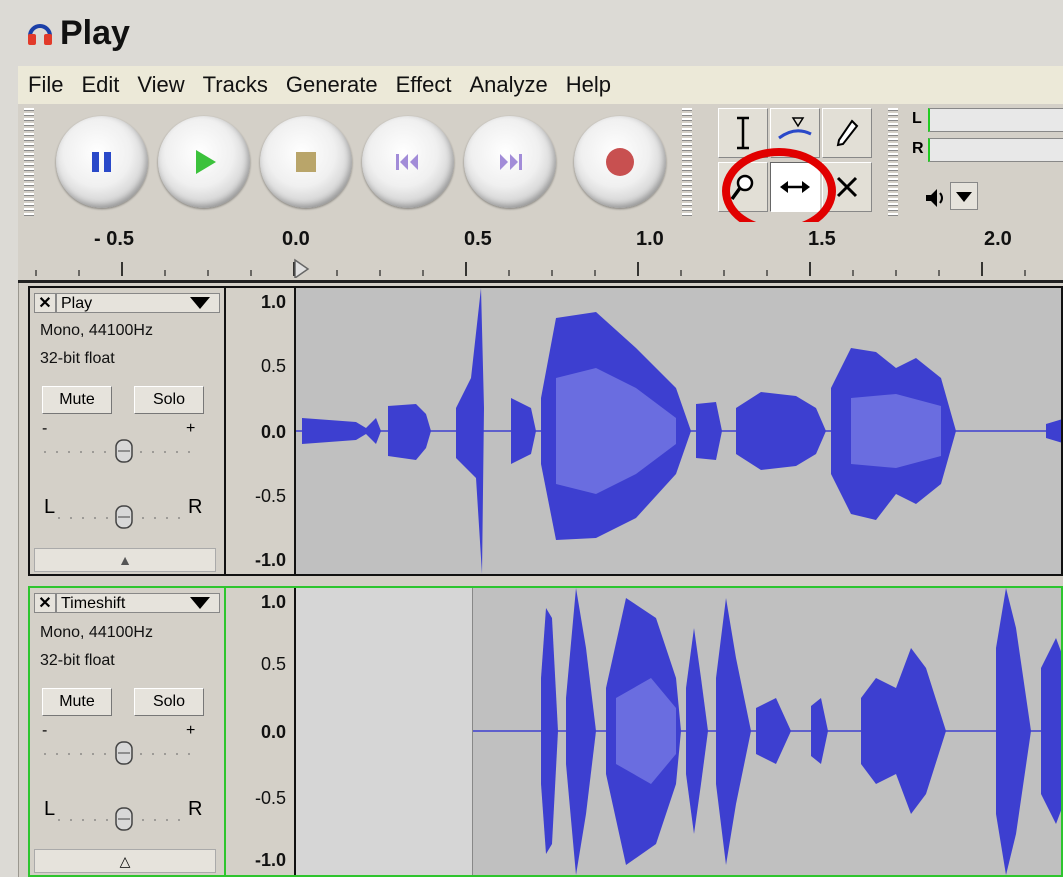 The width and height of the screenshot is (1063, 877). What do you see at coordinates (935, 198) in the screenshot?
I see `speaker-icon` at bounding box center [935, 198].